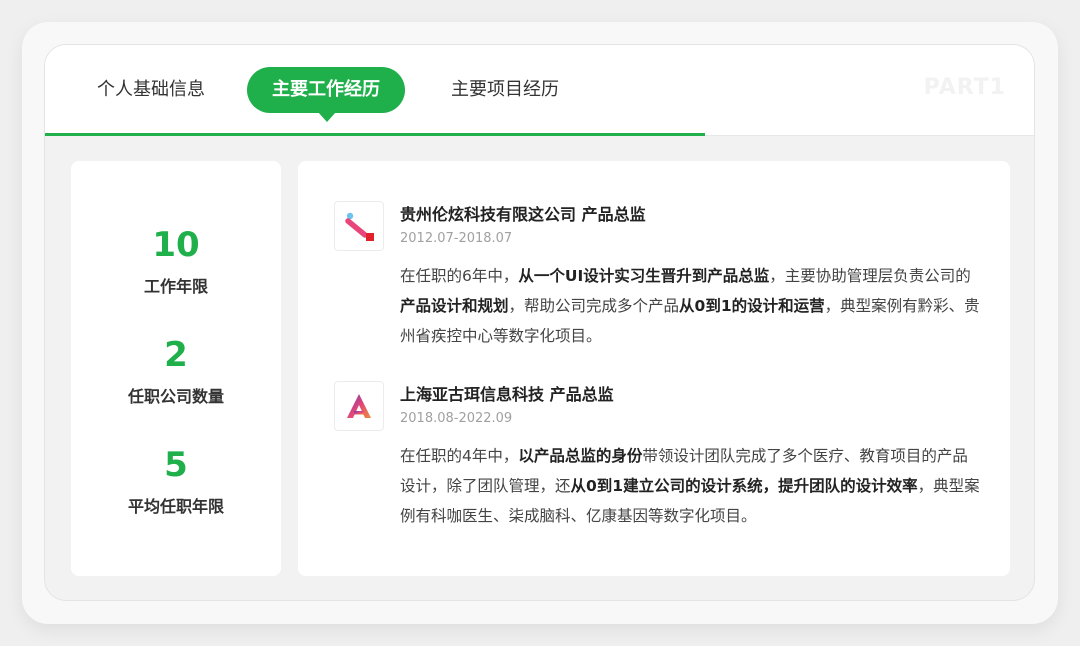  I want to click on stat-label: 平均任职年限, so click(175, 506).